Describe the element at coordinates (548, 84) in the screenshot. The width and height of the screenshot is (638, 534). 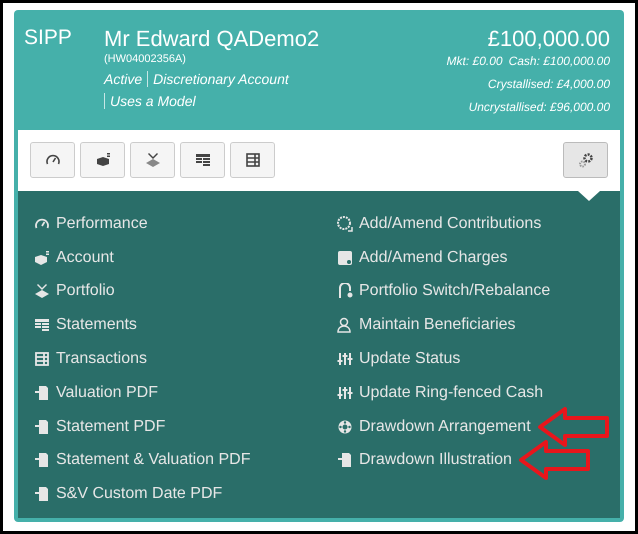
I see `crystallised-value: Crystallised: £4,000.00` at that location.